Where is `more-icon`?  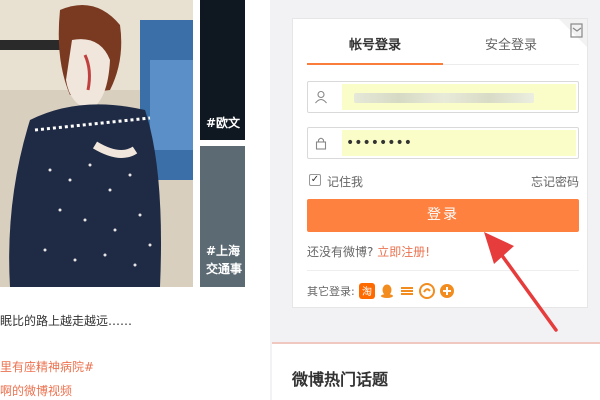
more-icon is located at coordinates (447, 291).